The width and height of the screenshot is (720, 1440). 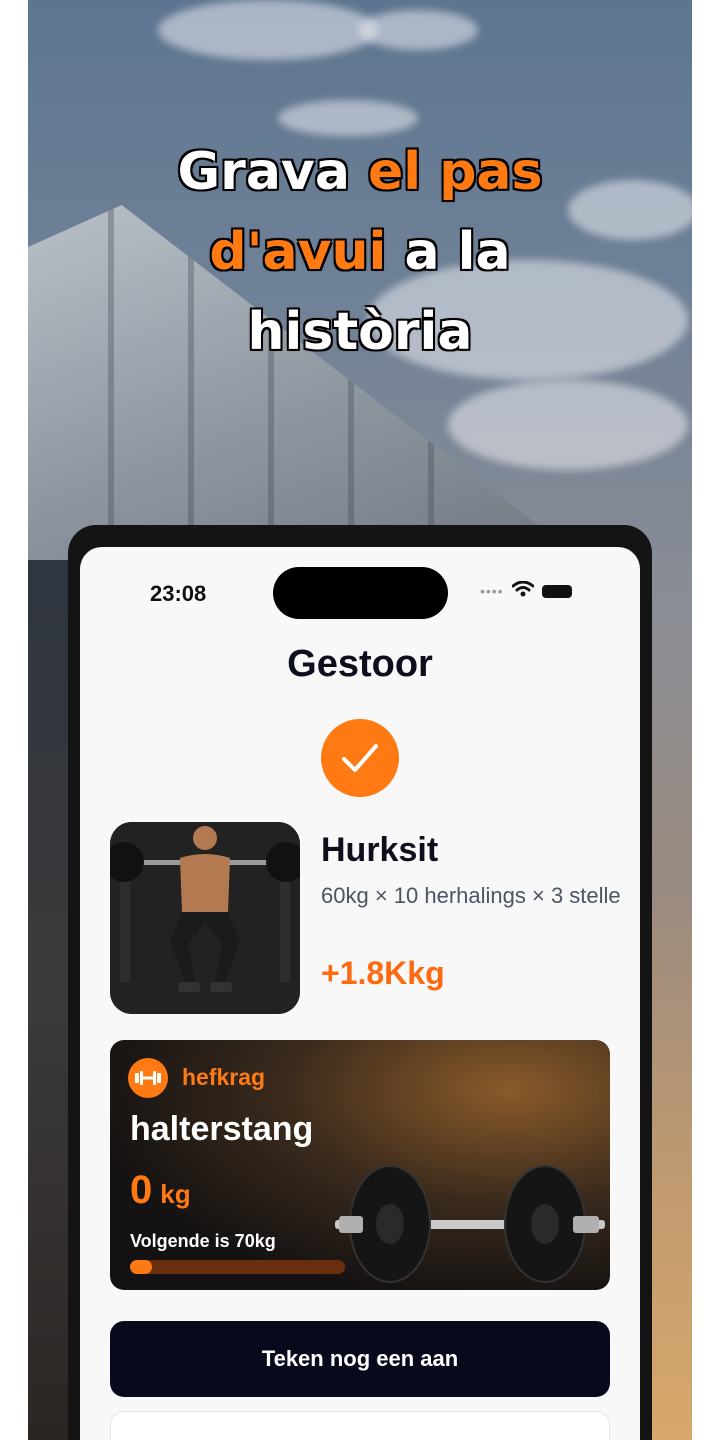 I want to click on log-another-button: Teken nog een aan, so click(x=360, y=1359).